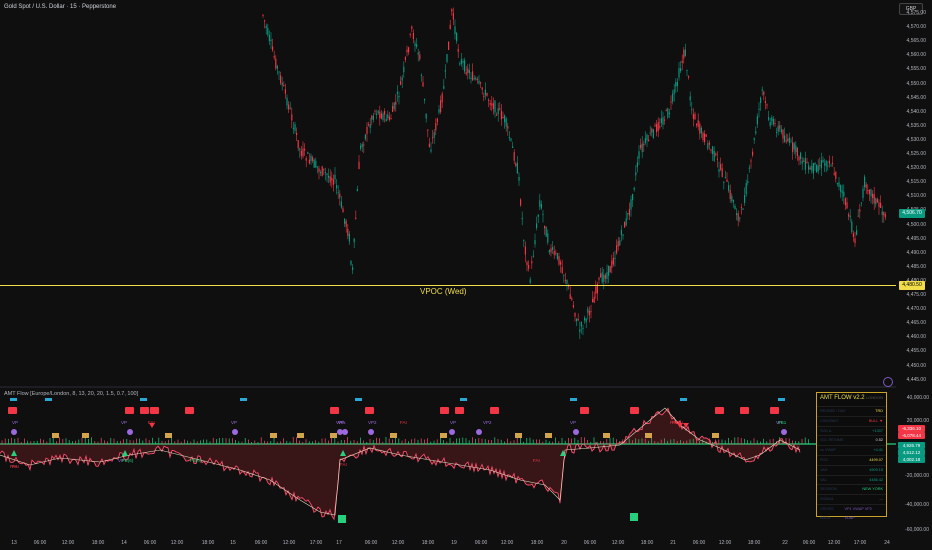  I want to click on price-tick: 4,570.00, so click(916, 27).